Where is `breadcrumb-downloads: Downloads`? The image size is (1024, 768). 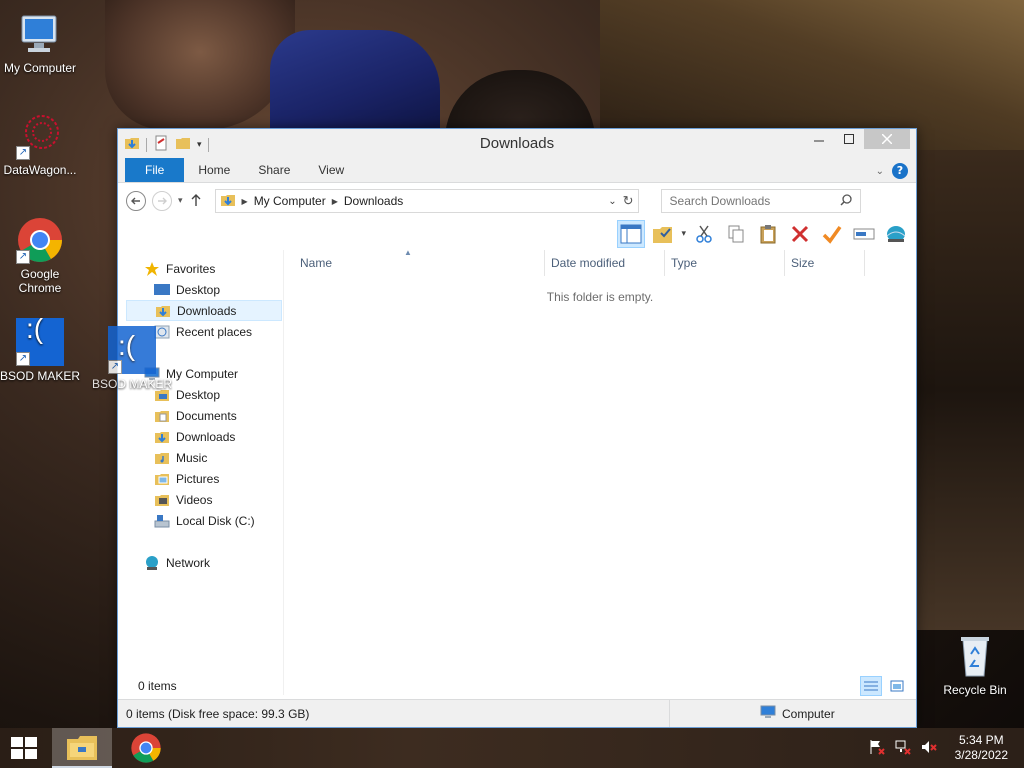 breadcrumb-downloads: Downloads is located at coordinates (373, 201).